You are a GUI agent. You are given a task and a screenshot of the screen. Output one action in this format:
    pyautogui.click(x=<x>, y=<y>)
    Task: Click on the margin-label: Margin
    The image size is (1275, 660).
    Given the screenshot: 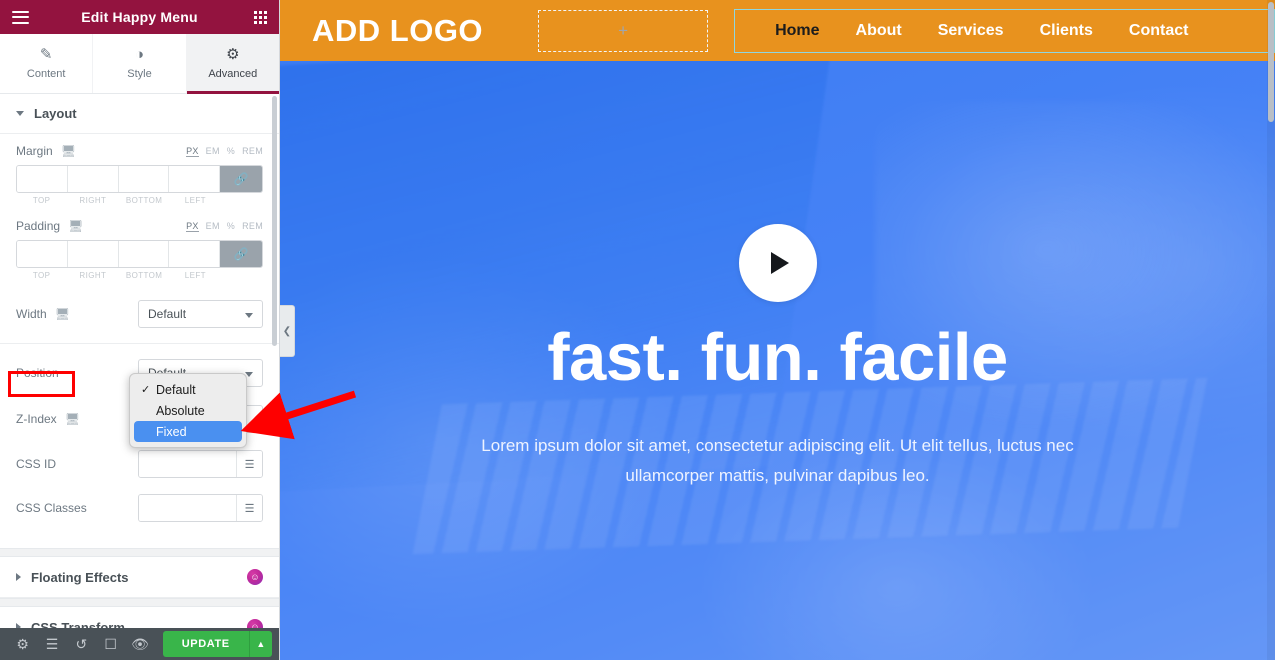 What is the action you would take?
    pyautogui.click(x=34, y=151)
    